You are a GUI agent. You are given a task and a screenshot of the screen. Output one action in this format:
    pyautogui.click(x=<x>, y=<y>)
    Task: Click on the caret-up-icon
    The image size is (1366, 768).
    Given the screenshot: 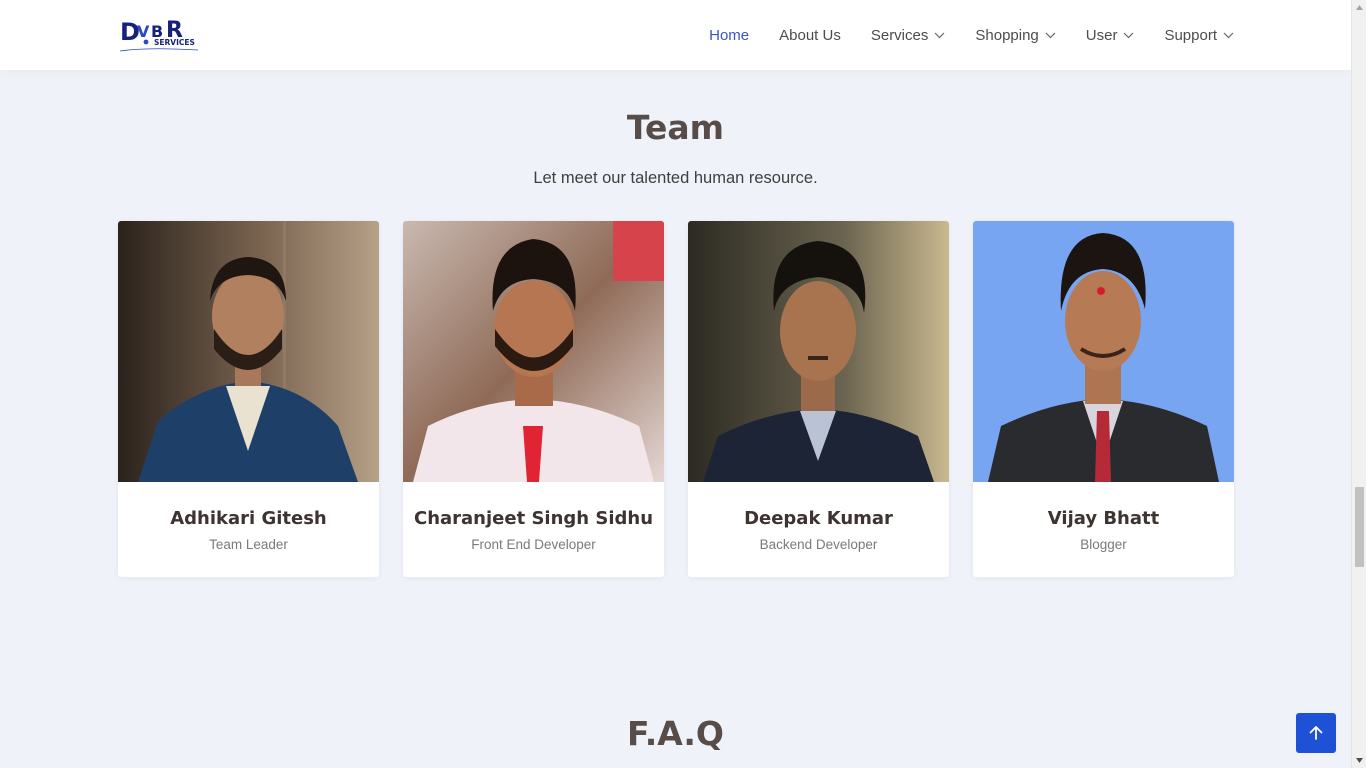 What is the action you would take?
    pyautogui.click(x=1359, y=7)
    